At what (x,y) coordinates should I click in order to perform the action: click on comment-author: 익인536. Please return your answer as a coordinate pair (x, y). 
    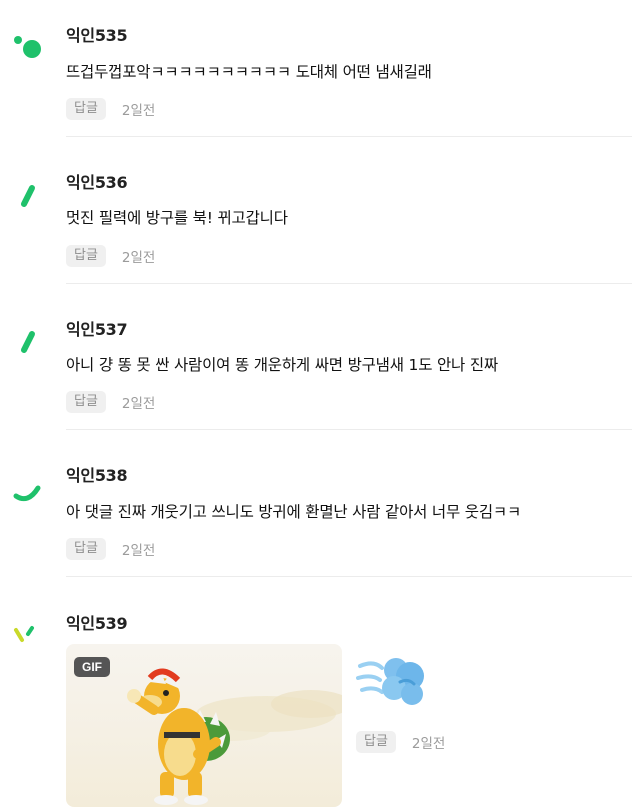
    Looking at the image, I should click on (97, 182).